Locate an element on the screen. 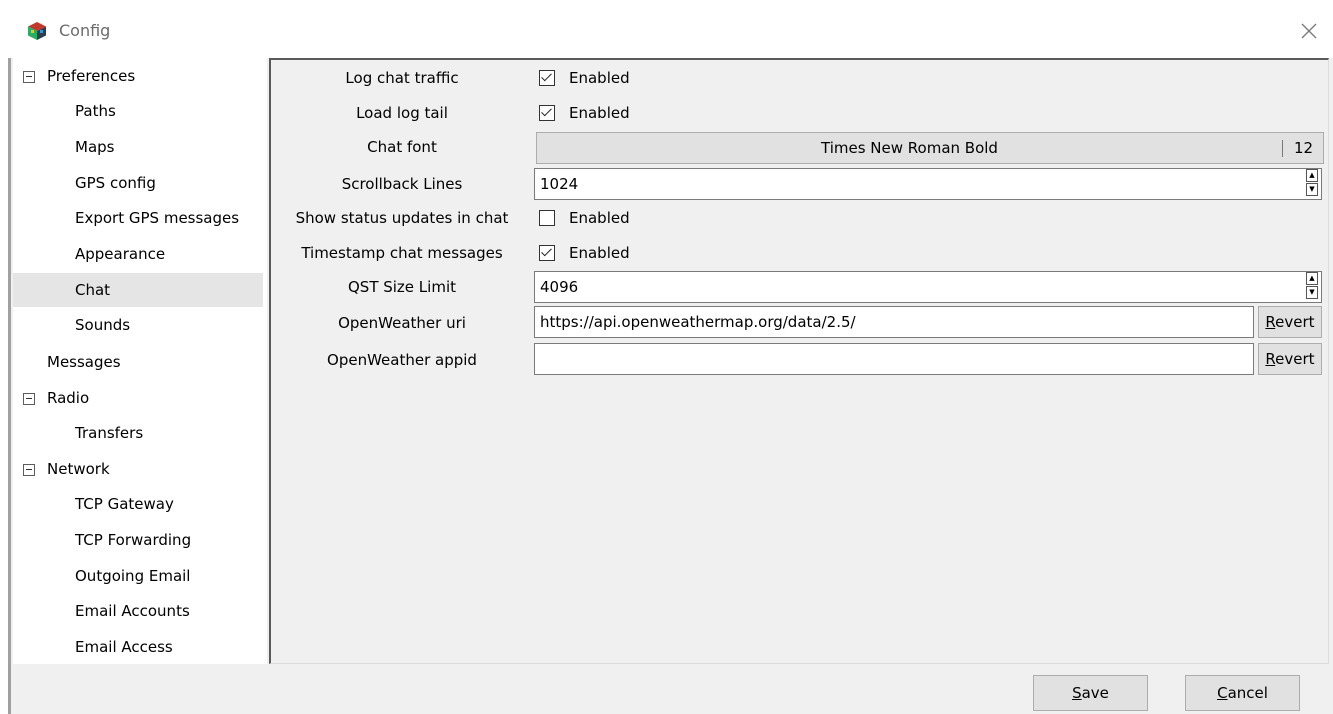 This screenshot has height=714, width=1333. tree-item-sounds: Sounds is located at coordinates (138, 325).